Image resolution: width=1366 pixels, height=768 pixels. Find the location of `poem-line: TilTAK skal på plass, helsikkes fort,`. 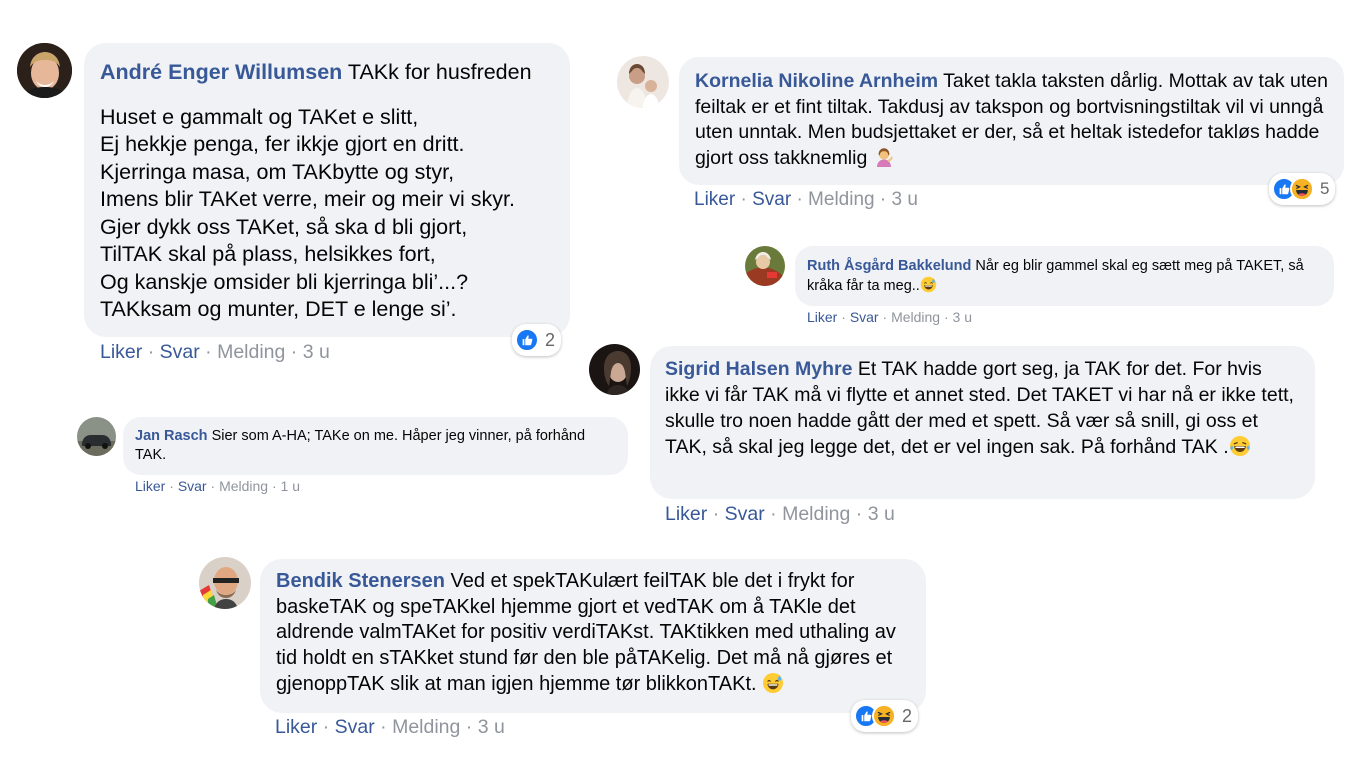

poem-line: TilTAK skal på plass, helsikkes fort, is located at coordinates (268, 254).